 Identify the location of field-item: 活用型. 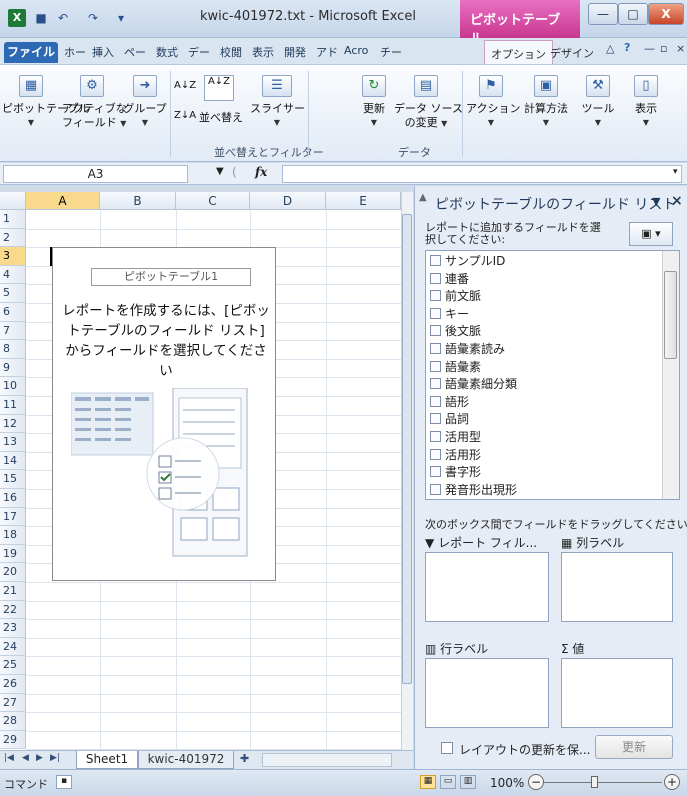
(455, 436).